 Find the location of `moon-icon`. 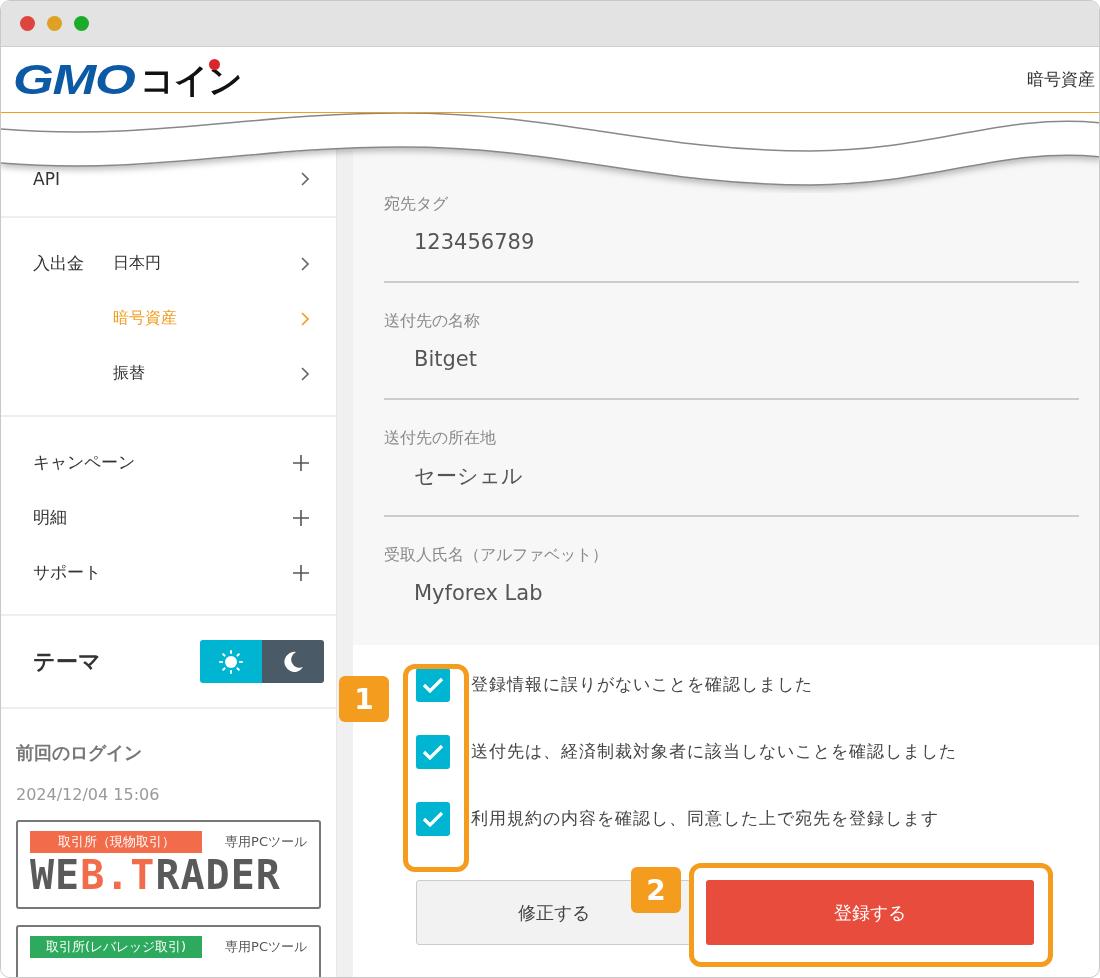

moon-icon is located at coordinates (293, 661).